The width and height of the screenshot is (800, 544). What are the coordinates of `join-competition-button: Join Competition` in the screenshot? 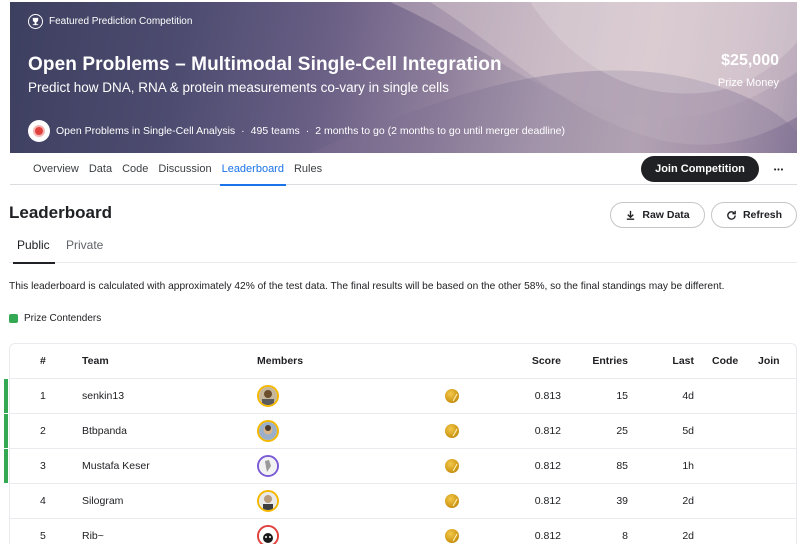 It's located at (700, 169).